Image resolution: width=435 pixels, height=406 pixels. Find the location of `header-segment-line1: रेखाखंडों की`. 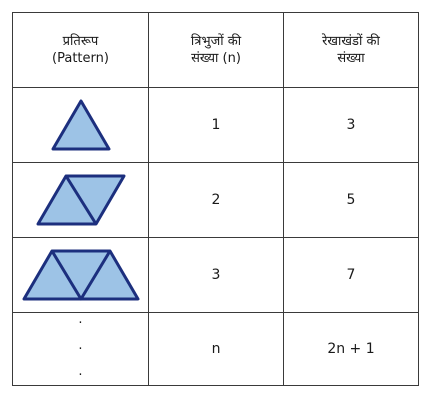

header-segment-line1: रेखाखंडों की is located at coordinates (351, 41).